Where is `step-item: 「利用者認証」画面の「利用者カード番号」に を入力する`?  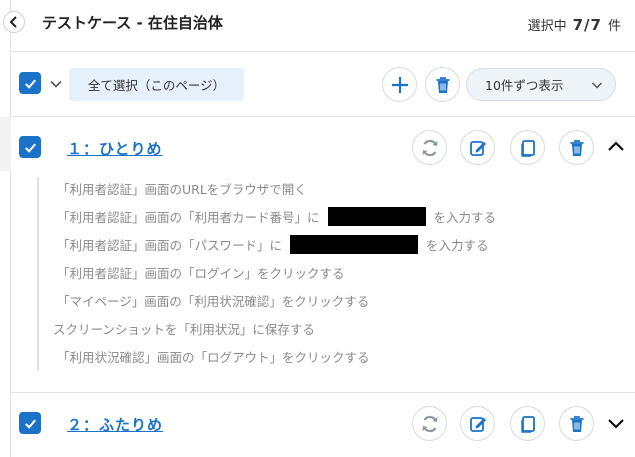 step-item: 「利用者認証」画面の「利用者カード番号」に を入力する is located at coordinates (276, 216).